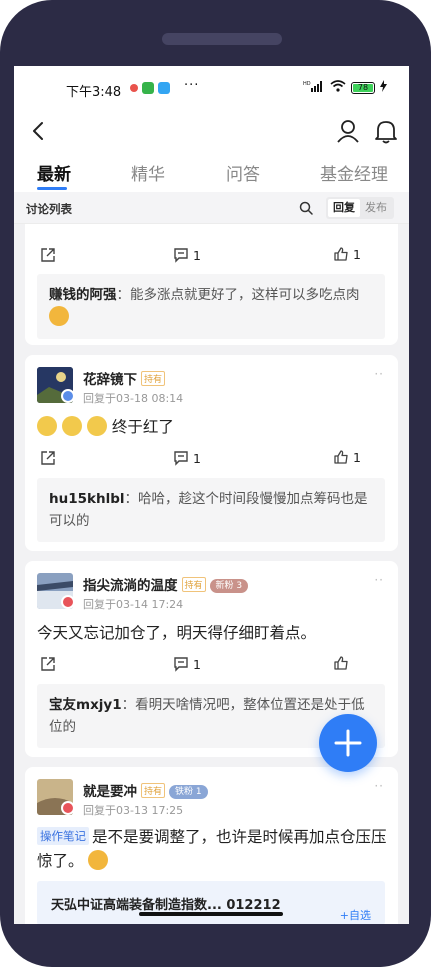  I want to click on sort-by-post: 发布, so click(376, 208).